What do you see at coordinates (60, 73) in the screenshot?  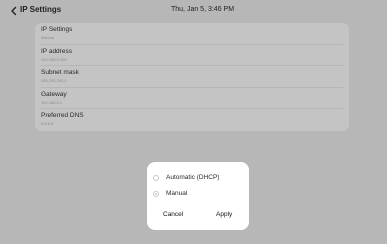 I see `setting-label: Subnet mask` at bounding box center [60, 73].